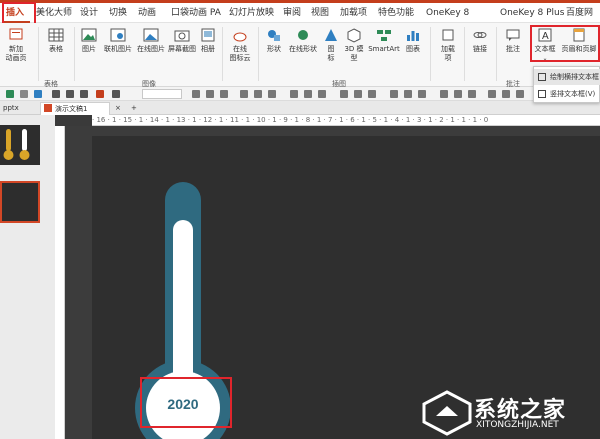 The width and height of the screenshot is (600, 439). Describe the element at coordinates (54, 14) in the screenshot. I see `tab-beautify: 美化大师` at that location.